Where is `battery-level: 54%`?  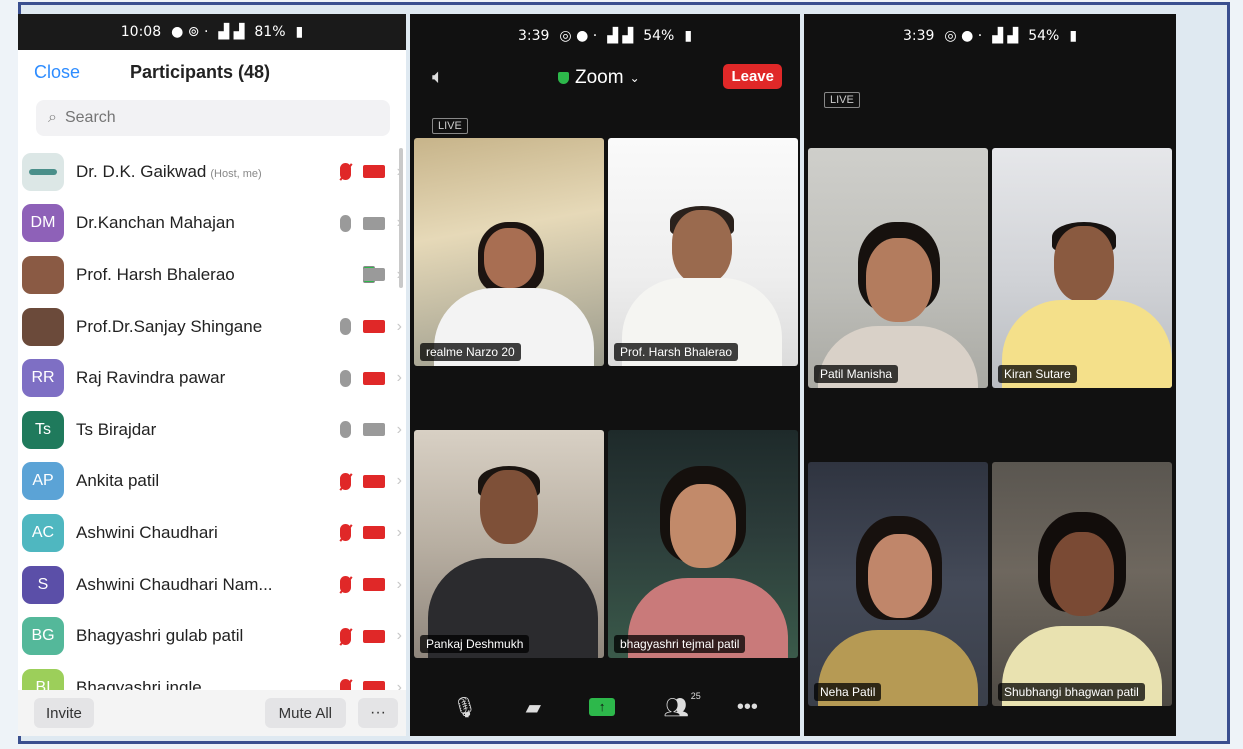 battery-level: 54% is located at coordinates (659, 36).